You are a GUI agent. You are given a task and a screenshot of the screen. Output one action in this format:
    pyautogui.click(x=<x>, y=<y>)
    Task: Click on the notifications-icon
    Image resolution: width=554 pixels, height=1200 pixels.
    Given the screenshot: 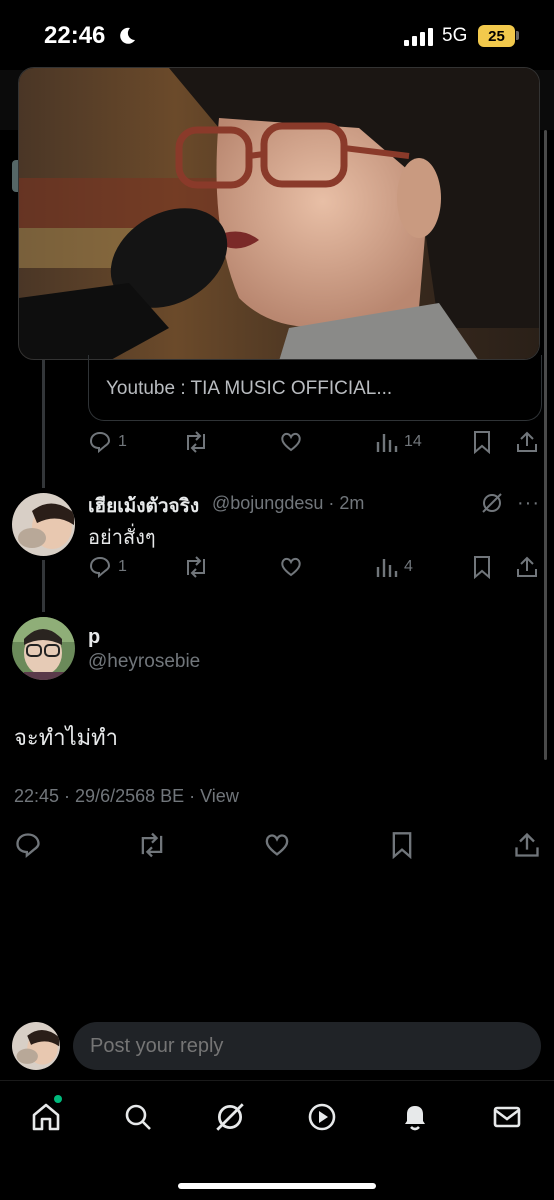 What is the action you would take?
    pyautogui.click(x=415, y=1118)
    